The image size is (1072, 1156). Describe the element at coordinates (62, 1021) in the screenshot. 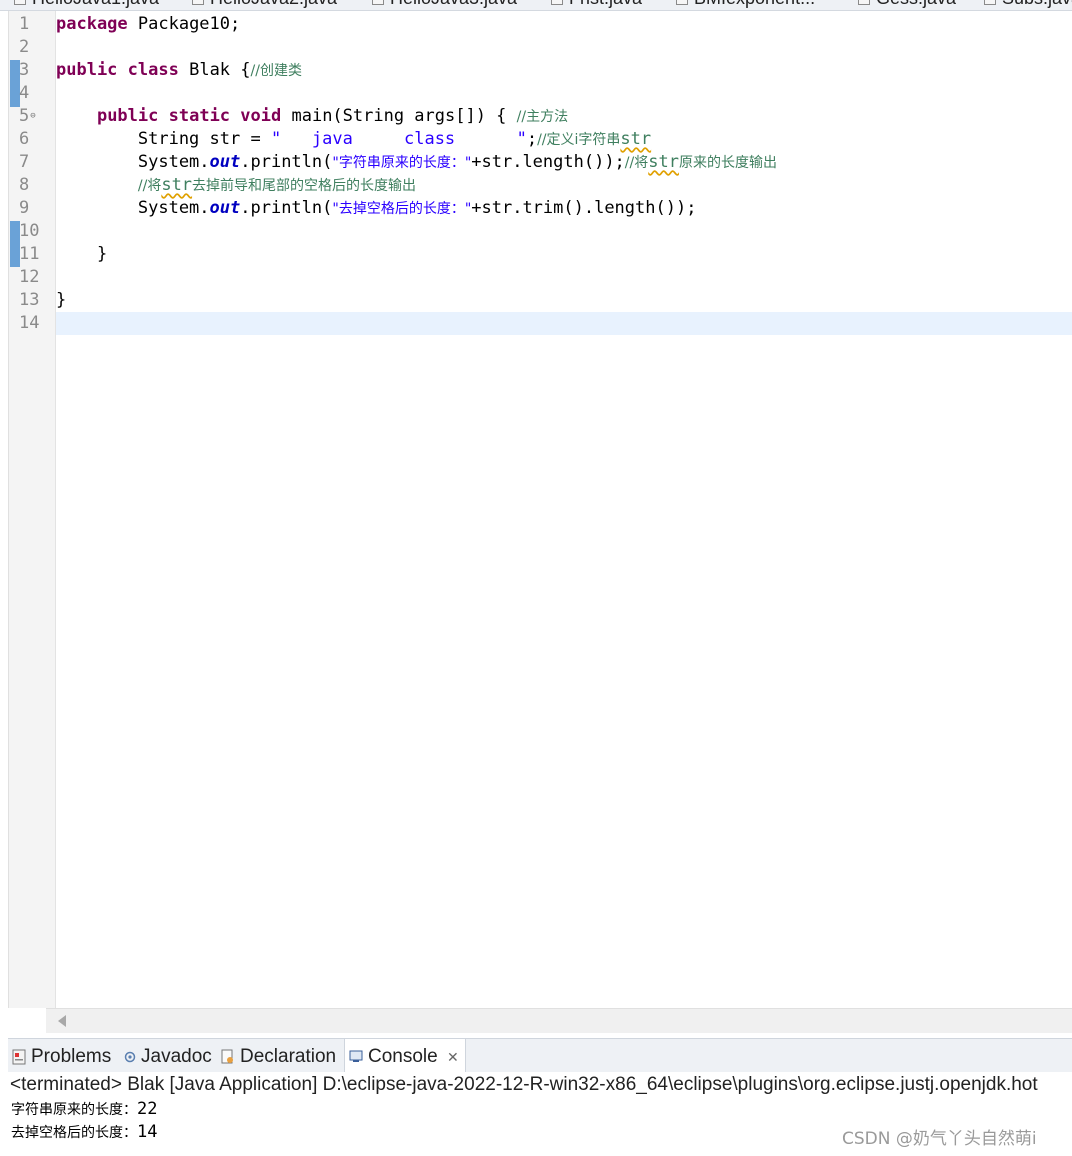

I see `scroll-left-arrow-icon` at that location.